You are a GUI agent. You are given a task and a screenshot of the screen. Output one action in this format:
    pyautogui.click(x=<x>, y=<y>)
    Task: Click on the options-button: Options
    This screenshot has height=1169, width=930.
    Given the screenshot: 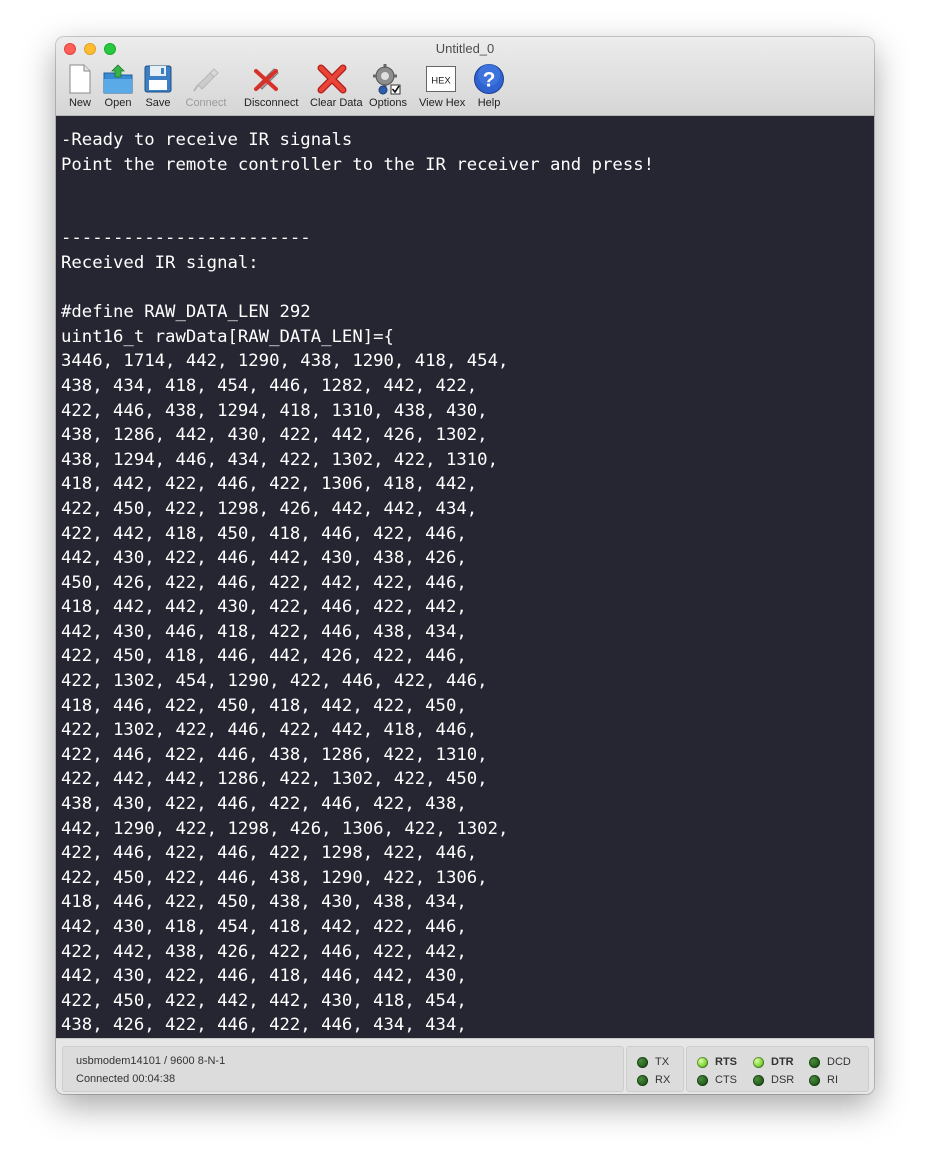 What is the action you would take?
    pyautogui.click(x=388, y=87)
    